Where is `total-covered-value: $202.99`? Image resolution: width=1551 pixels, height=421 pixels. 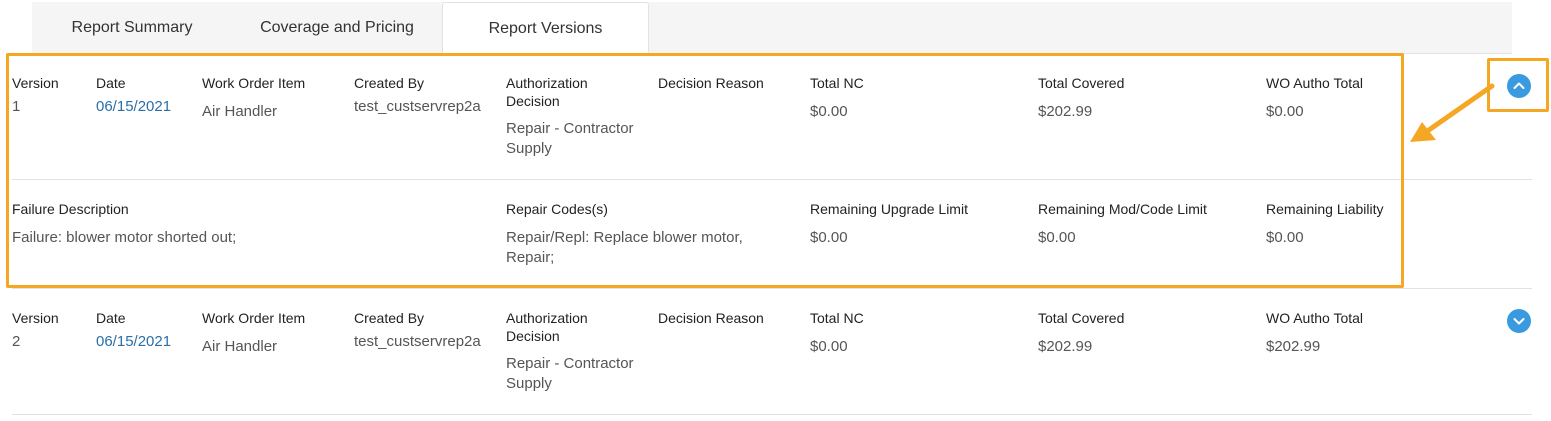 total-covered-value: $202.99 is located at coordinates (1065, 346).